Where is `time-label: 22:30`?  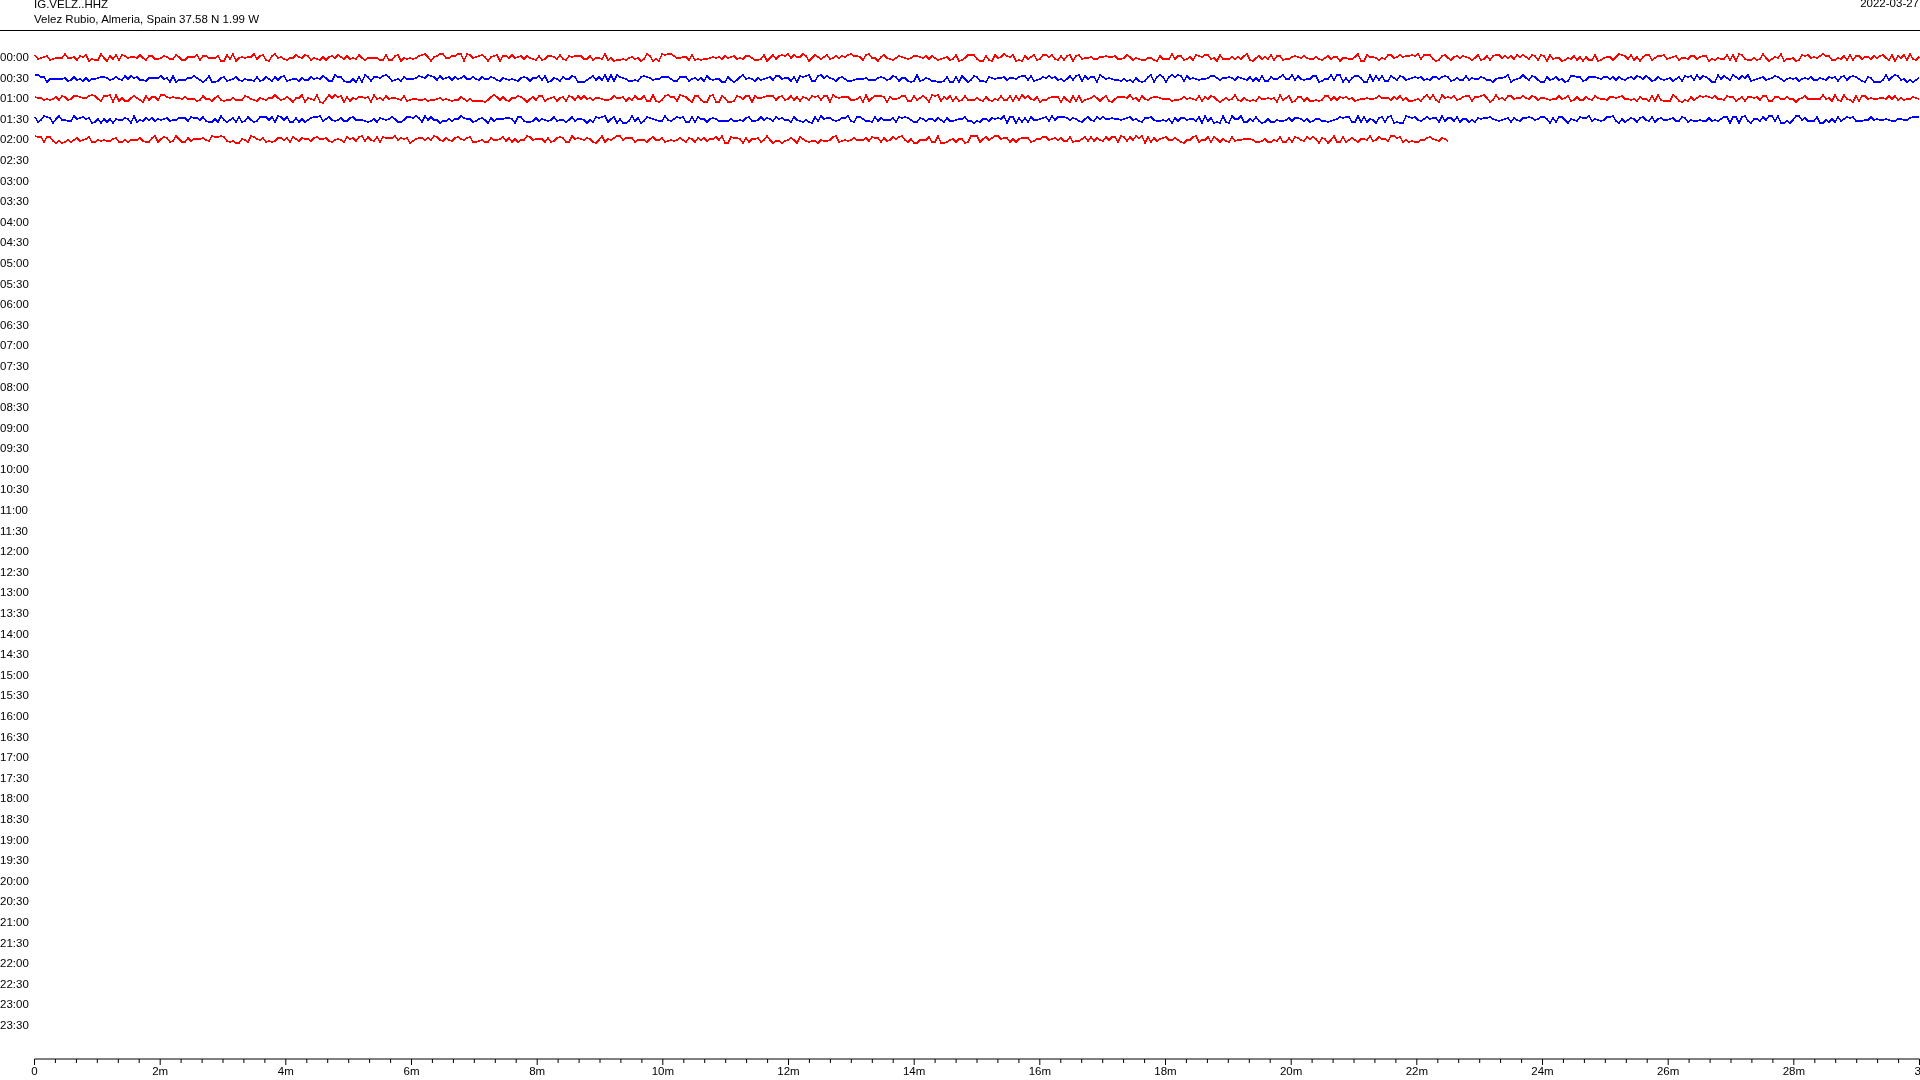
time-label: 22:30 is located at coordinates (15, 984).